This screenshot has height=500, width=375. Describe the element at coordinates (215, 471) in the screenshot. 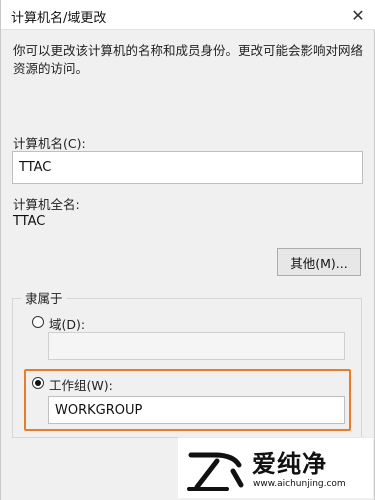

I see `aichunjing-logo-icon` at that location.